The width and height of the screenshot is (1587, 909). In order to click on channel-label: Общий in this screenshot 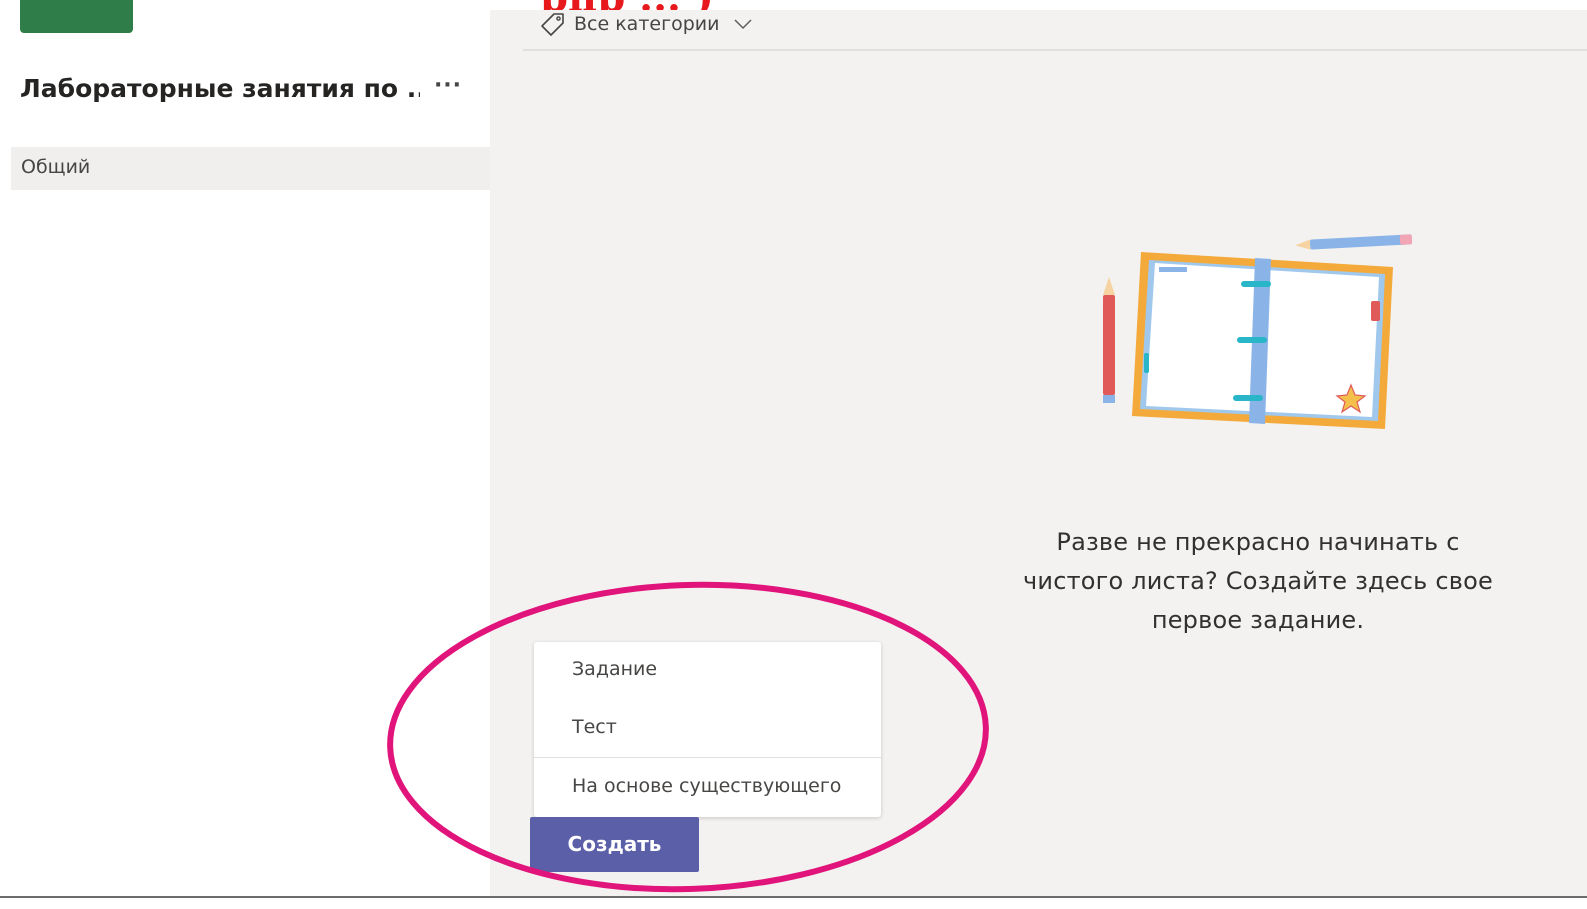, I will do `click(56, 167)`.